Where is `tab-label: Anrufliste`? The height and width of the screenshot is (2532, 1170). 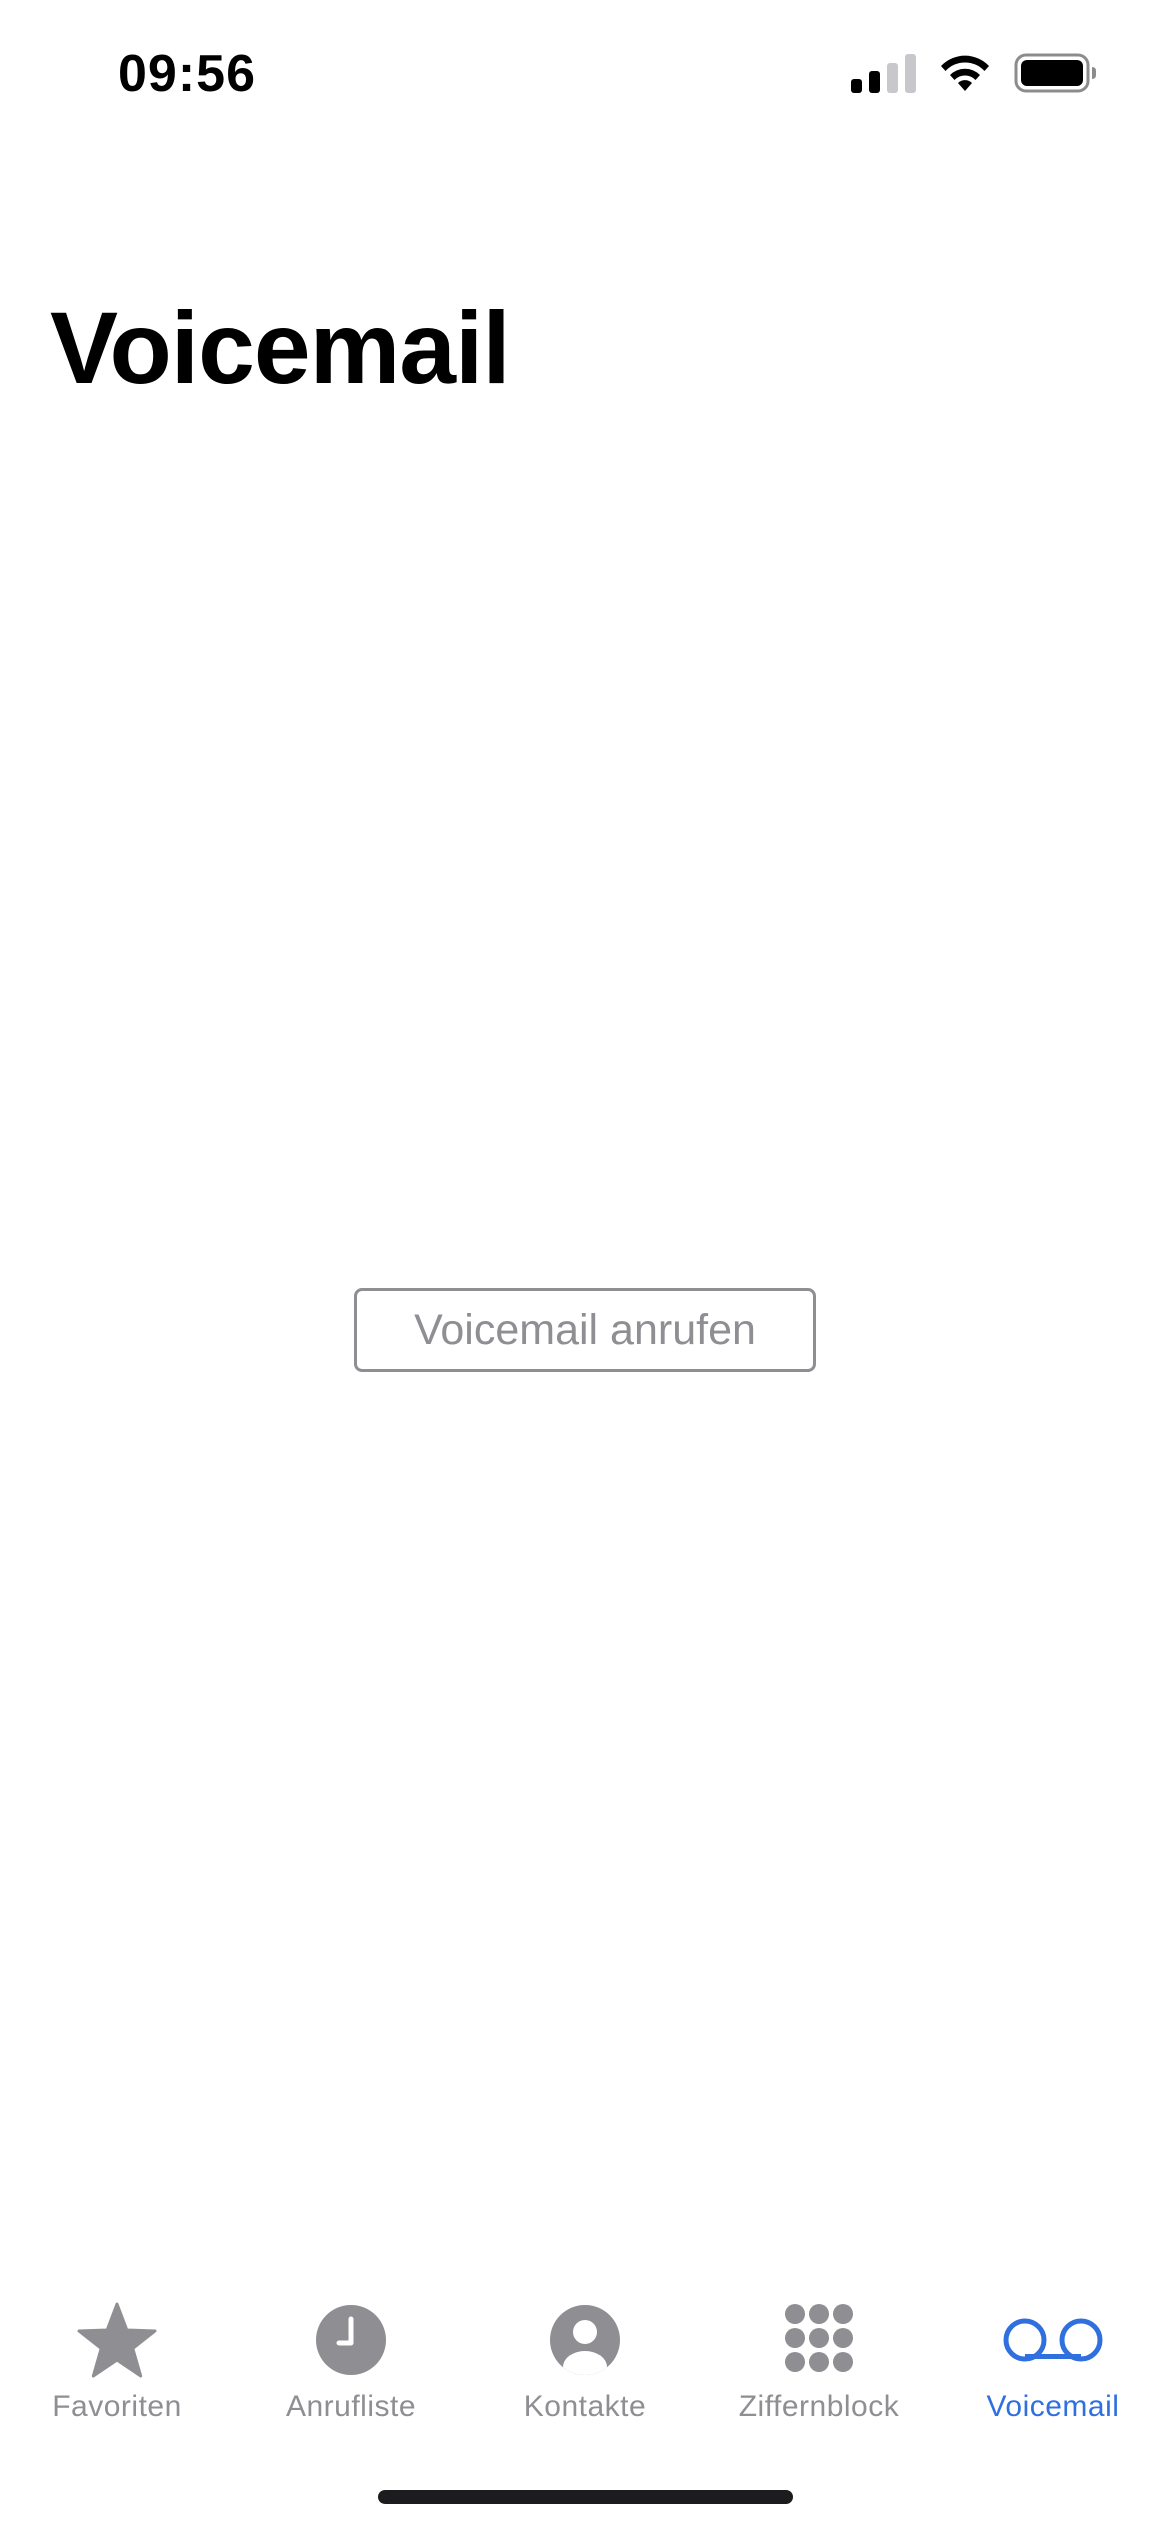 tab-label: Anrufliste is located at coordinates (351, 2406).